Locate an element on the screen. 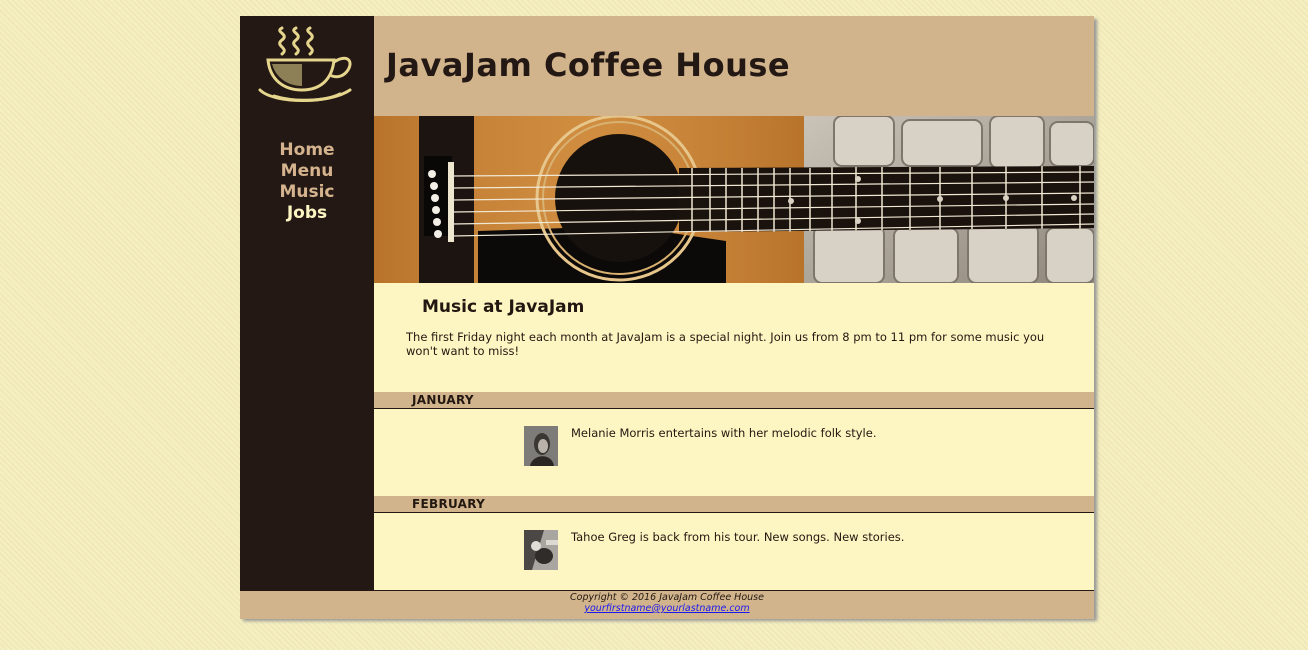 The width and height of the screenshot is (1308, 650). nav-home-link: Home is located at coordinates (307, 150).